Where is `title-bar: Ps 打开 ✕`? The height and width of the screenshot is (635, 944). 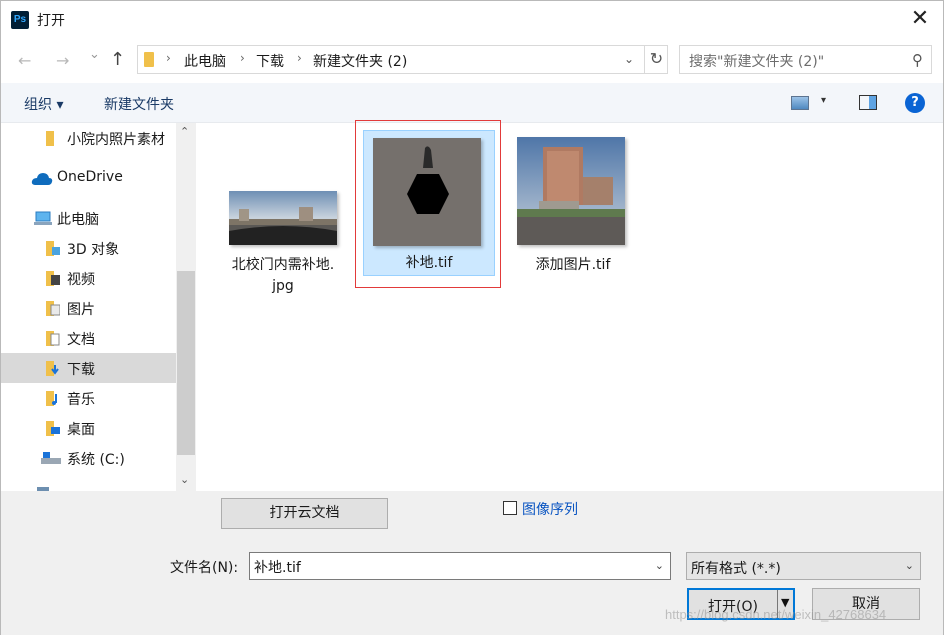
title-bar: Ps 打开 ✕ is located at coordinates (472, 20).